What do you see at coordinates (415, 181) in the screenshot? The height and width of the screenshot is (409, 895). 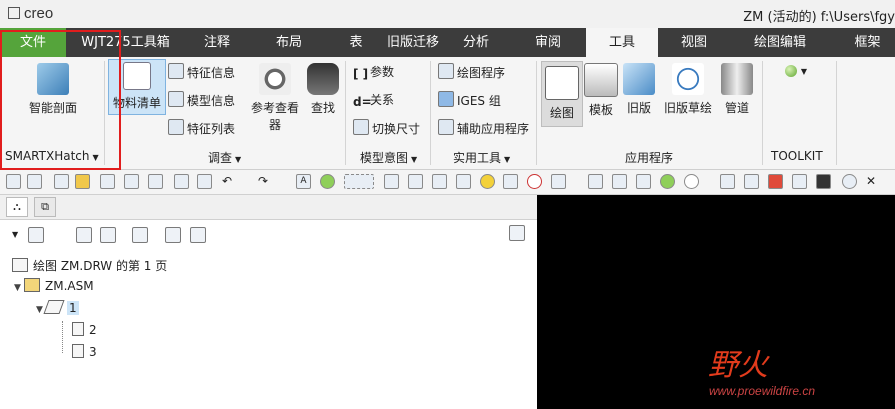 I see `page-icon` at bounding box center [415, 181].